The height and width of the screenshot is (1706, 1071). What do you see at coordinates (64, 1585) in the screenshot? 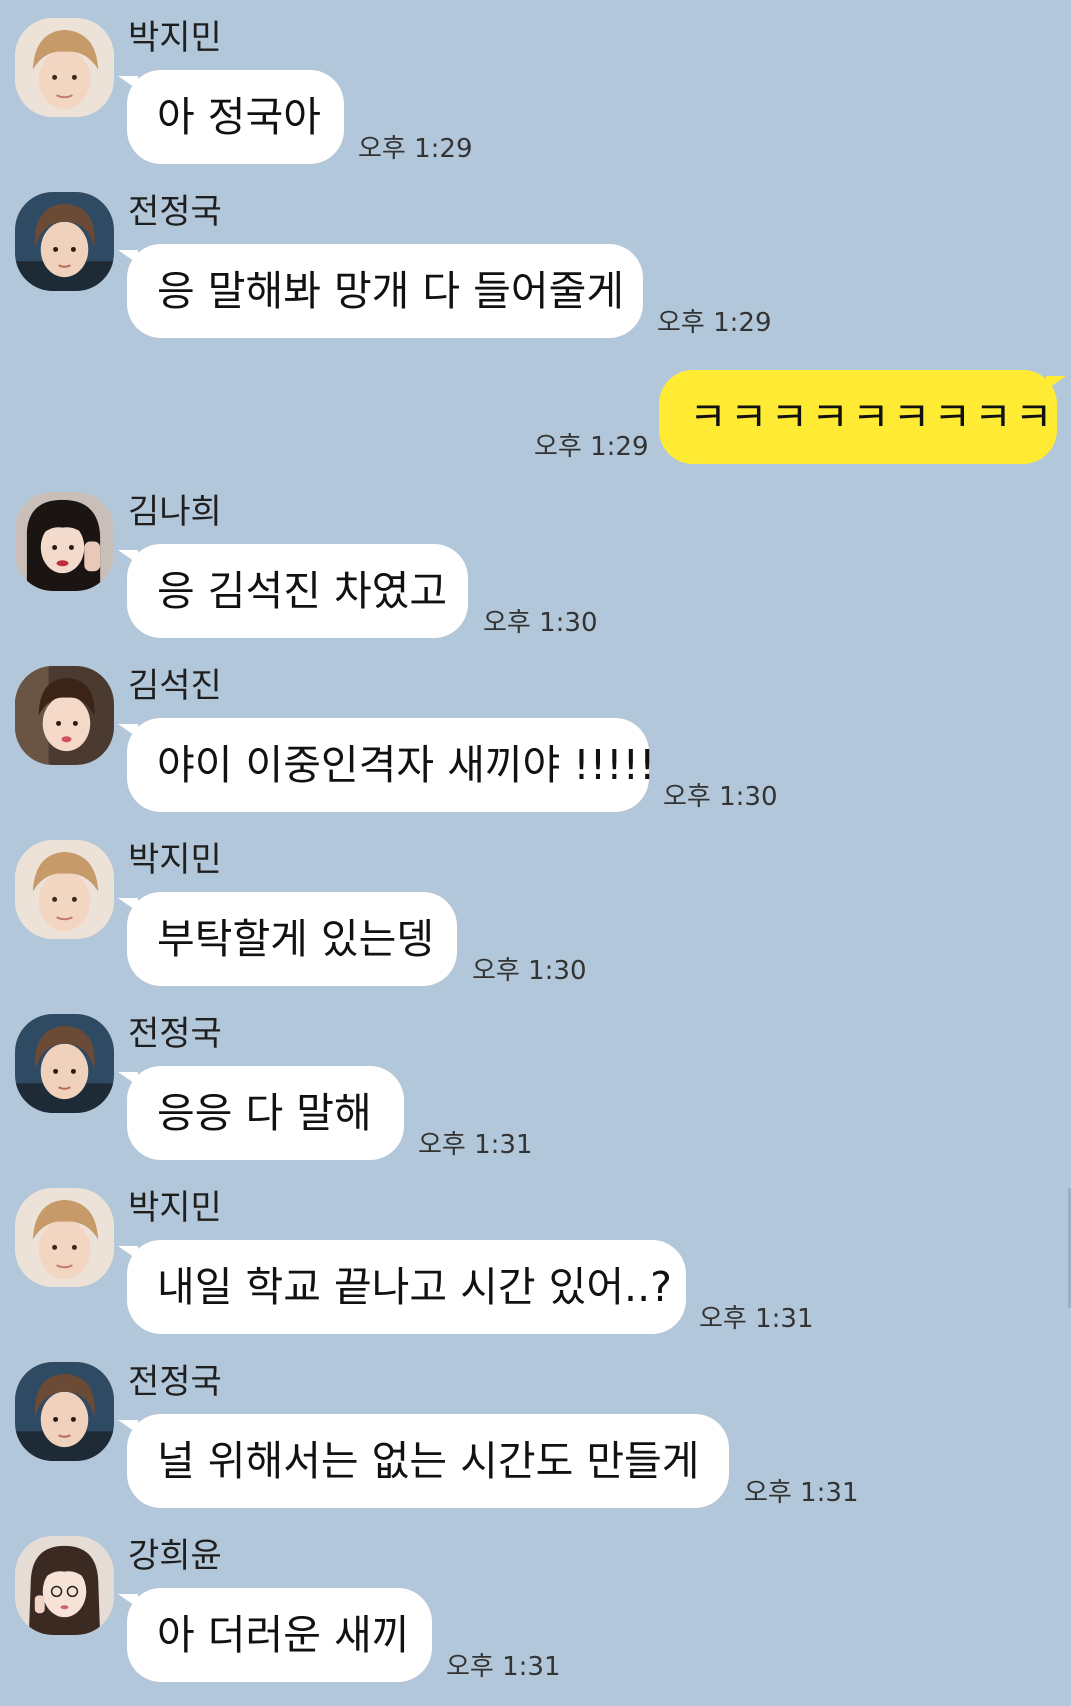
I see `avatar-heeyoon` at bounding box center [64, 1585].